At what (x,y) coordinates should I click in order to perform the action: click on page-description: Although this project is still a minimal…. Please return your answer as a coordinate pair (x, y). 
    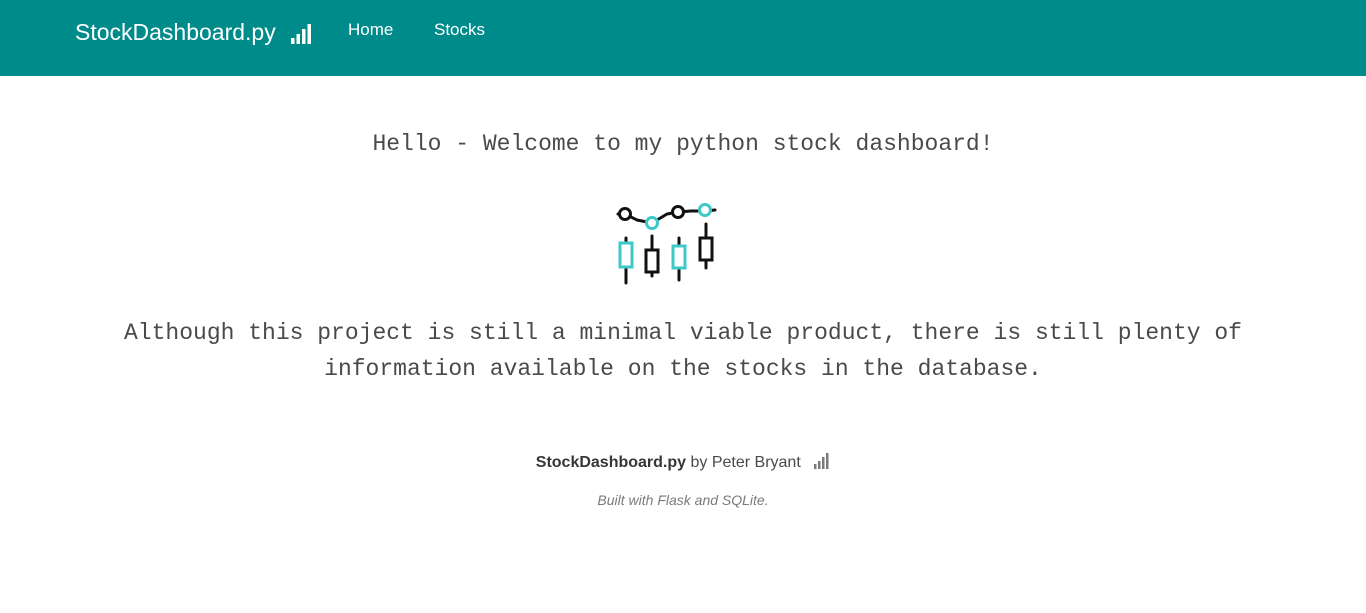
    Looking at the image, I should click on (683, 351).